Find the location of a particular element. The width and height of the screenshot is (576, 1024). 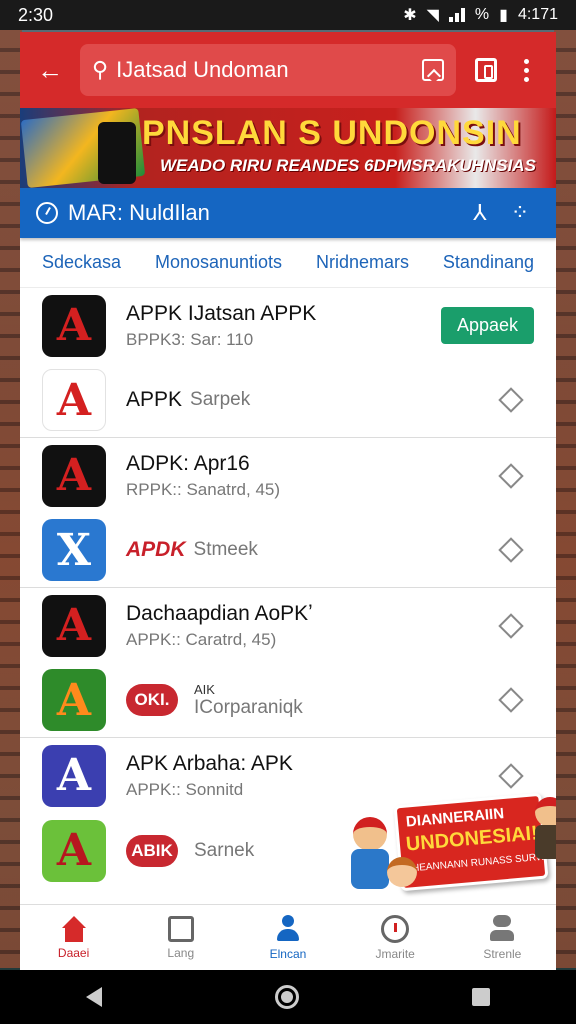

system-navigation-bar is located at coordinates (288, 997).